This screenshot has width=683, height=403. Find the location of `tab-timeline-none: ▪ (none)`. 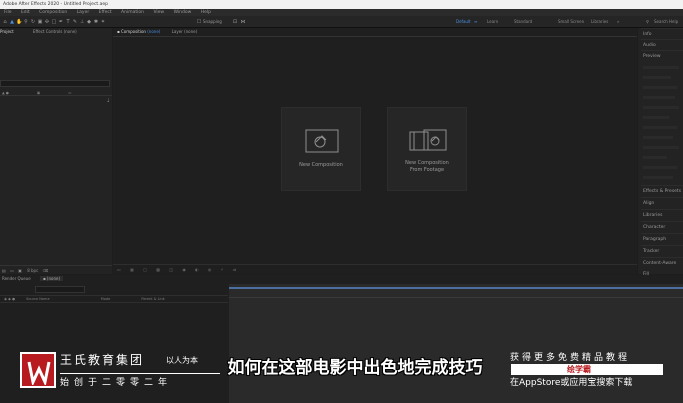

tab-timeline-none: ▪ (none) is located at coordinates (51, 278).